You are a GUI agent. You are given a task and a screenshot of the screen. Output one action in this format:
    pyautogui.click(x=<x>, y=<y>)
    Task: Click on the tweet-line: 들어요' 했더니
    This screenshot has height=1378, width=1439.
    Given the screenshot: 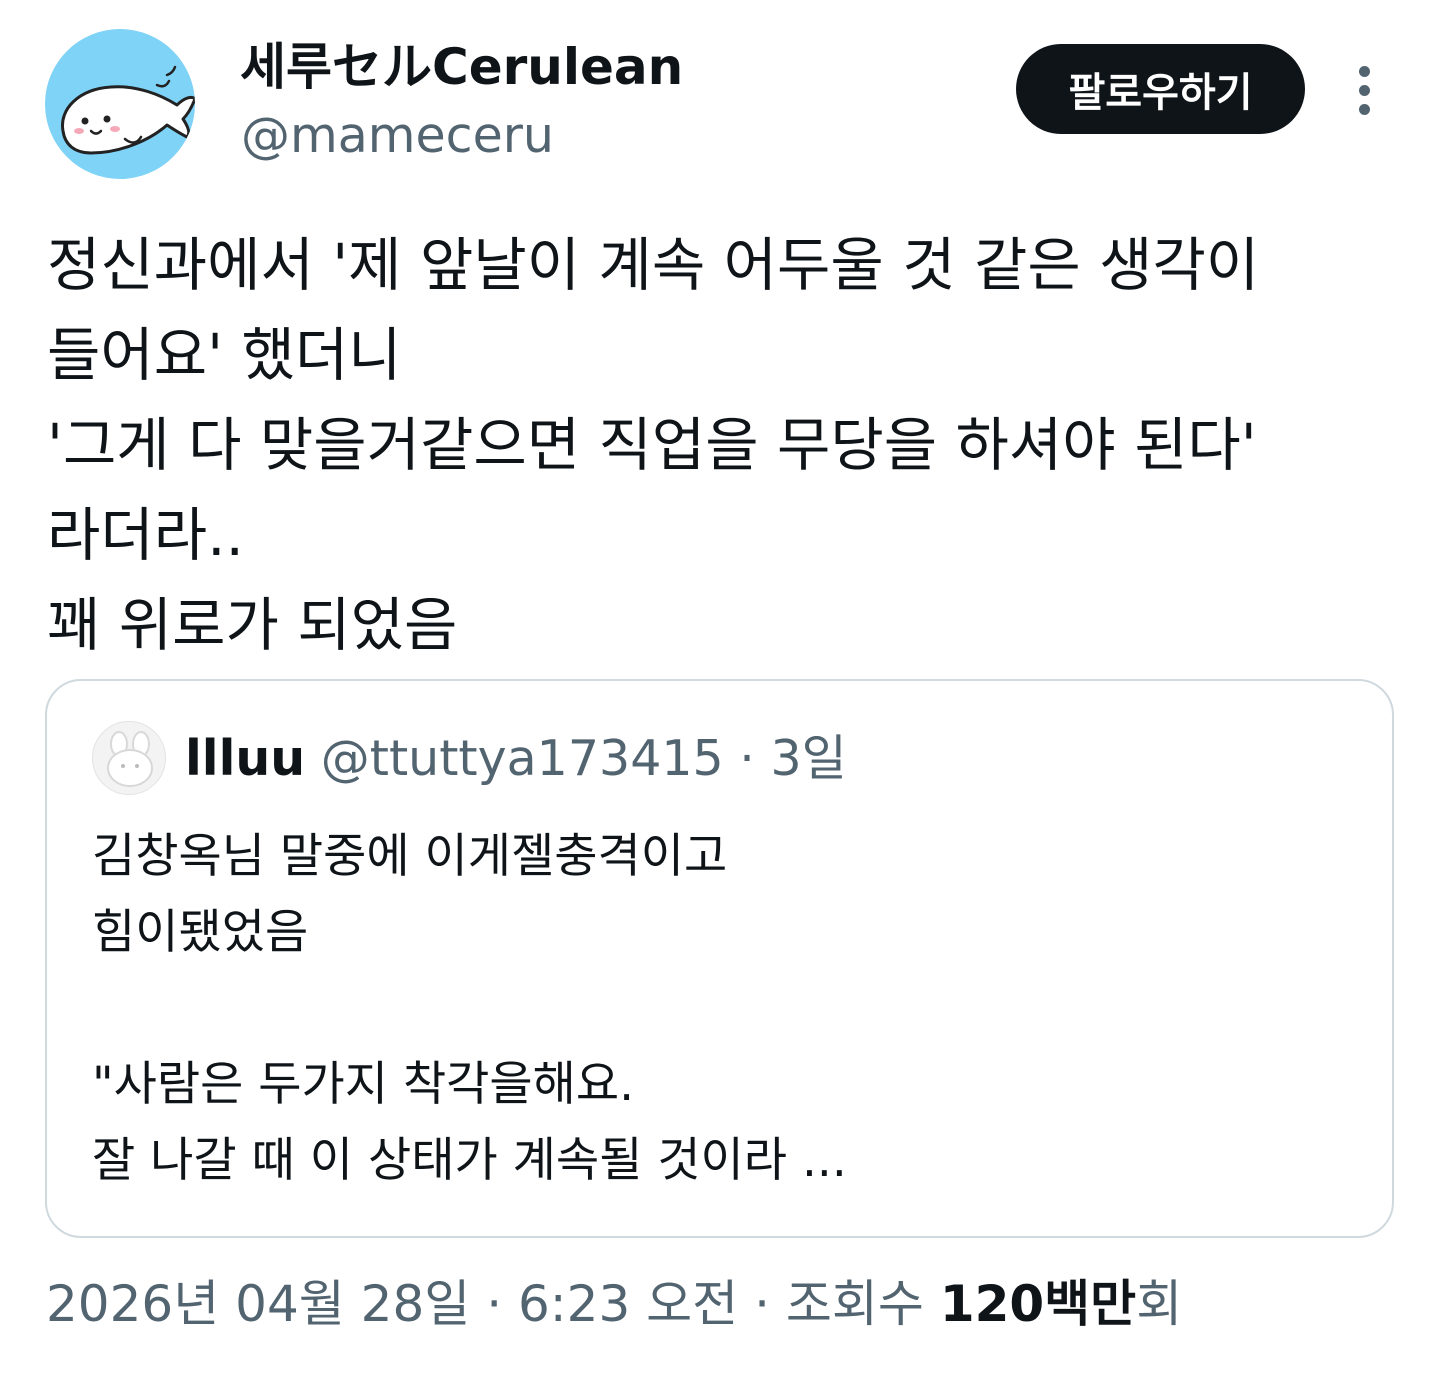 What is the action you would take?
    pyautogui.click(x=224, y=355)
    